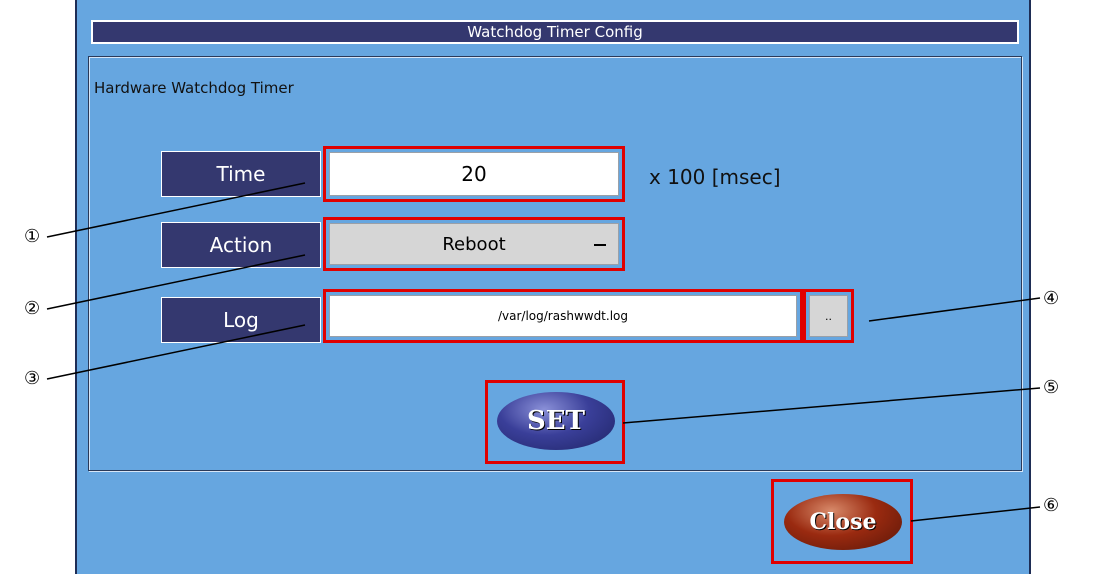 This screenshot has height=574, width=1093. Describe the element at coordinates (32, 378) in the screenshot. I see `callout-3: ③` at that location.